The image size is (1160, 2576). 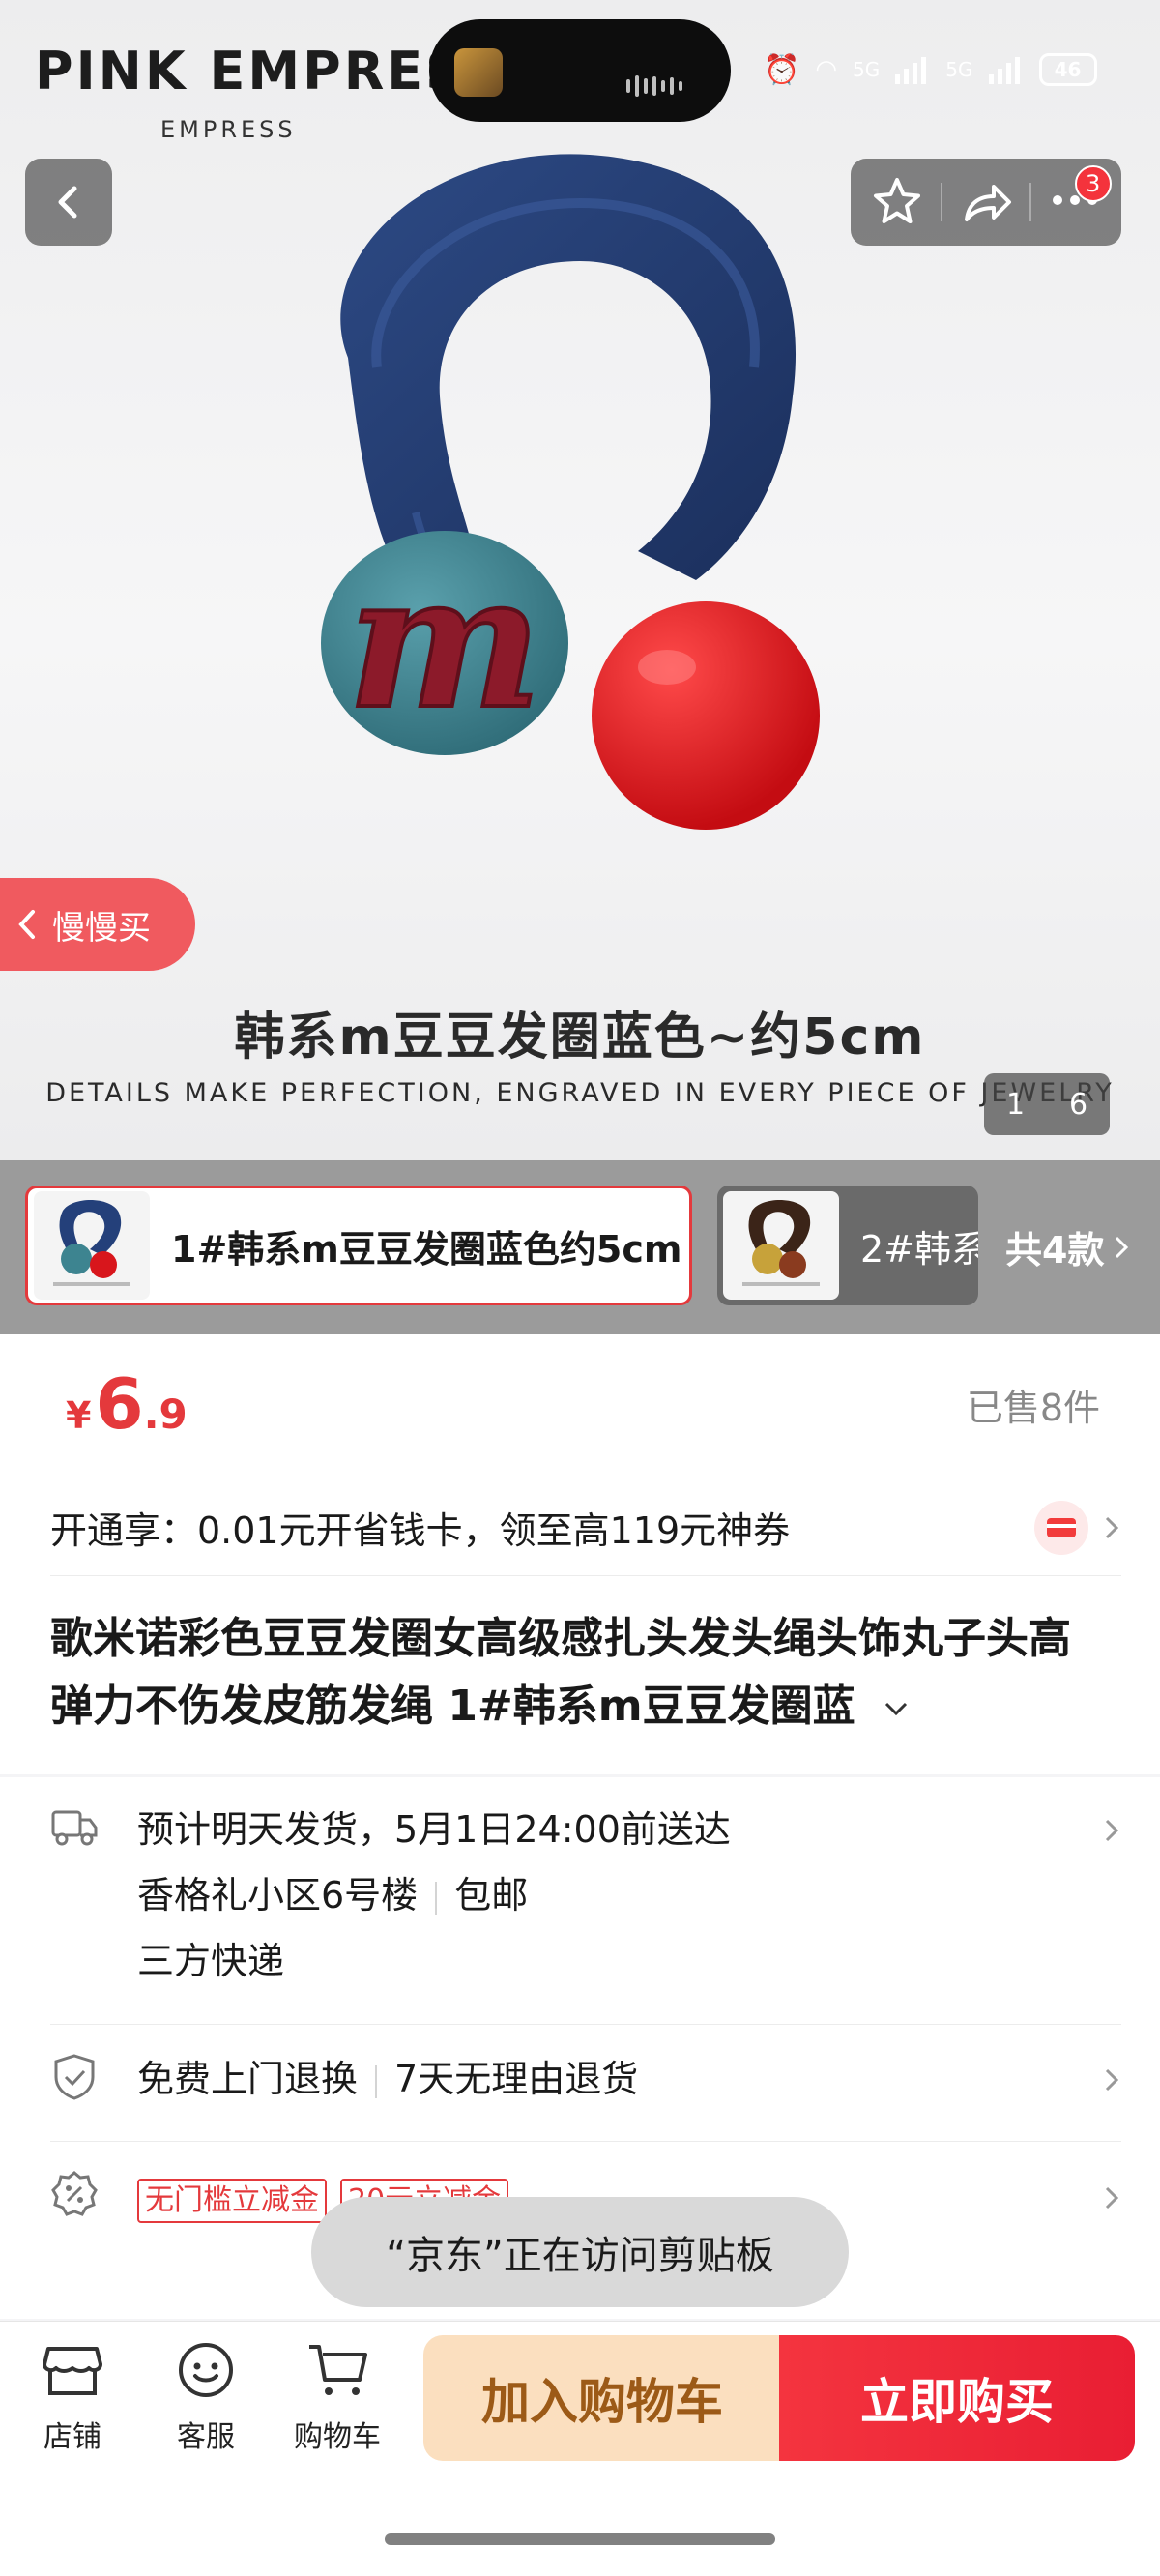 What do you see at coordinates (73, 2437) in the screenshot?
I see `store-label: 店铺` at bounding box center [73, 2437].